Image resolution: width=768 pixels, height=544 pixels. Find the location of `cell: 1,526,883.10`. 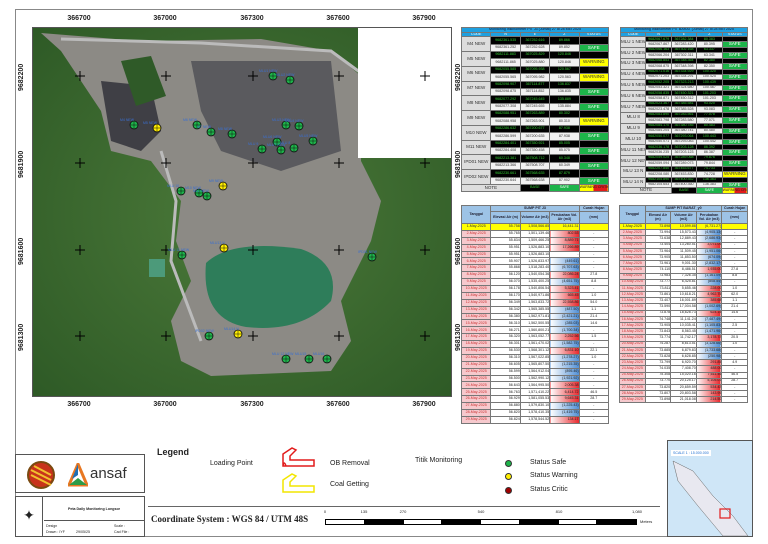

cell: 1,526,883.10 is located at coordinates (535, 247).